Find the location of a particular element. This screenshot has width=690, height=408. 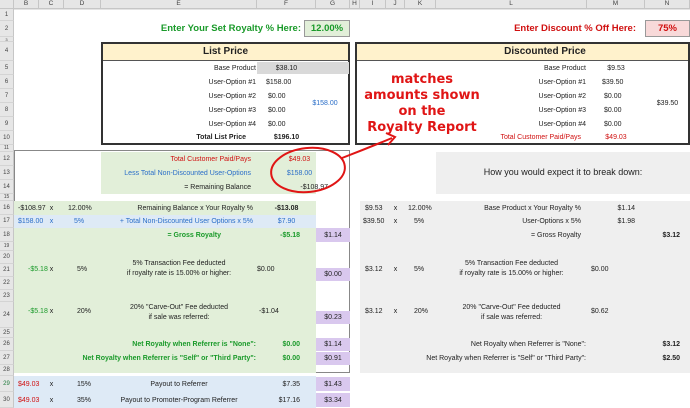

annotation-circle is located at coordinates (308, 170).